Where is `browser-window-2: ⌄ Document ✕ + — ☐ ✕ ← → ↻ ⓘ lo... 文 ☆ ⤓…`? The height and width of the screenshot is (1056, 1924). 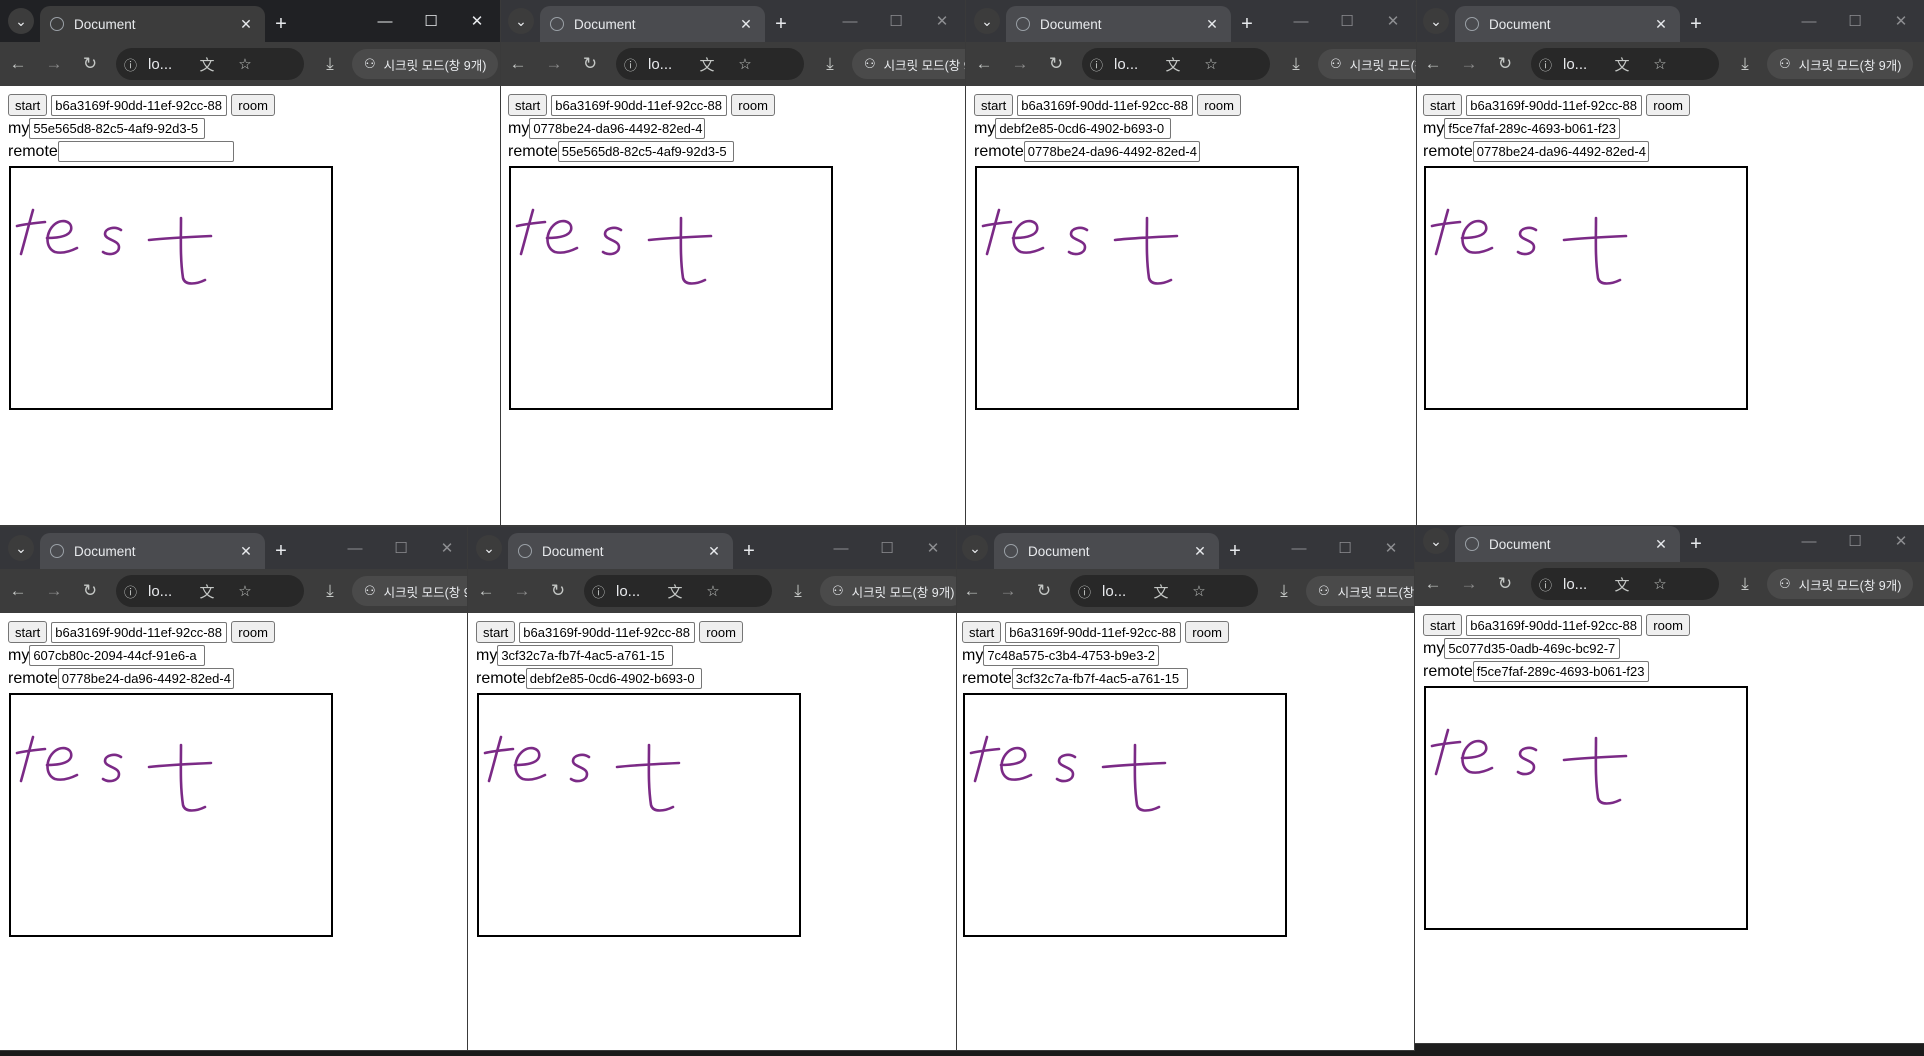
browser-window-2: ⌄ Document ✕ + — ☐ ✕ ← → ↻ ⓘ lo... 文 ☆ ⤓… is located at coordinates (732, 262).